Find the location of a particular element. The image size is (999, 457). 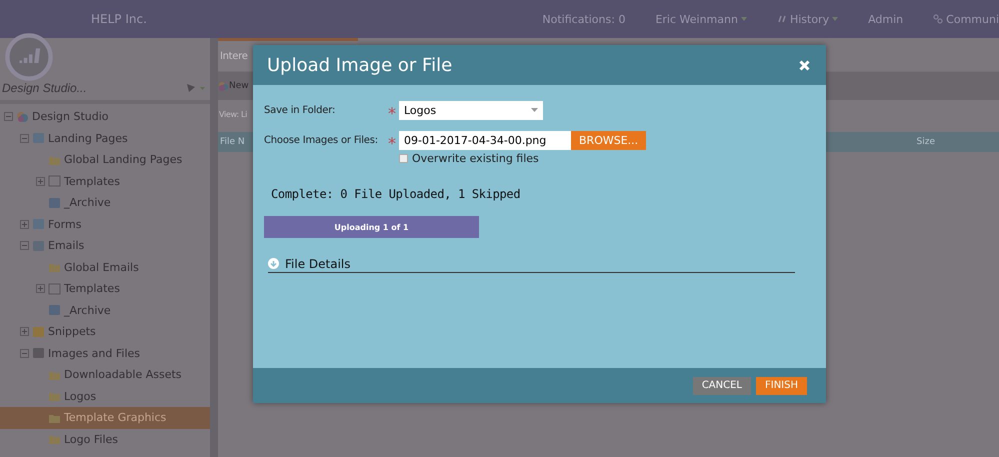

field-label: Choose Images or Files: is located at coordinates (321, 140).